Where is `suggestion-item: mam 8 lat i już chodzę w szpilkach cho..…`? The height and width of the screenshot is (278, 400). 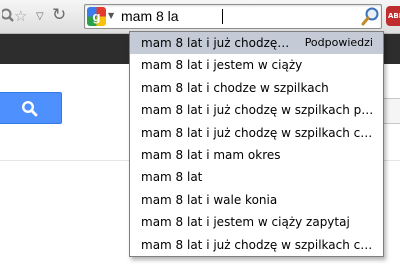
suggestion-item: mam 8 lat i już chodzę w szpilkach cho..… is located at coordinates (256, 245).